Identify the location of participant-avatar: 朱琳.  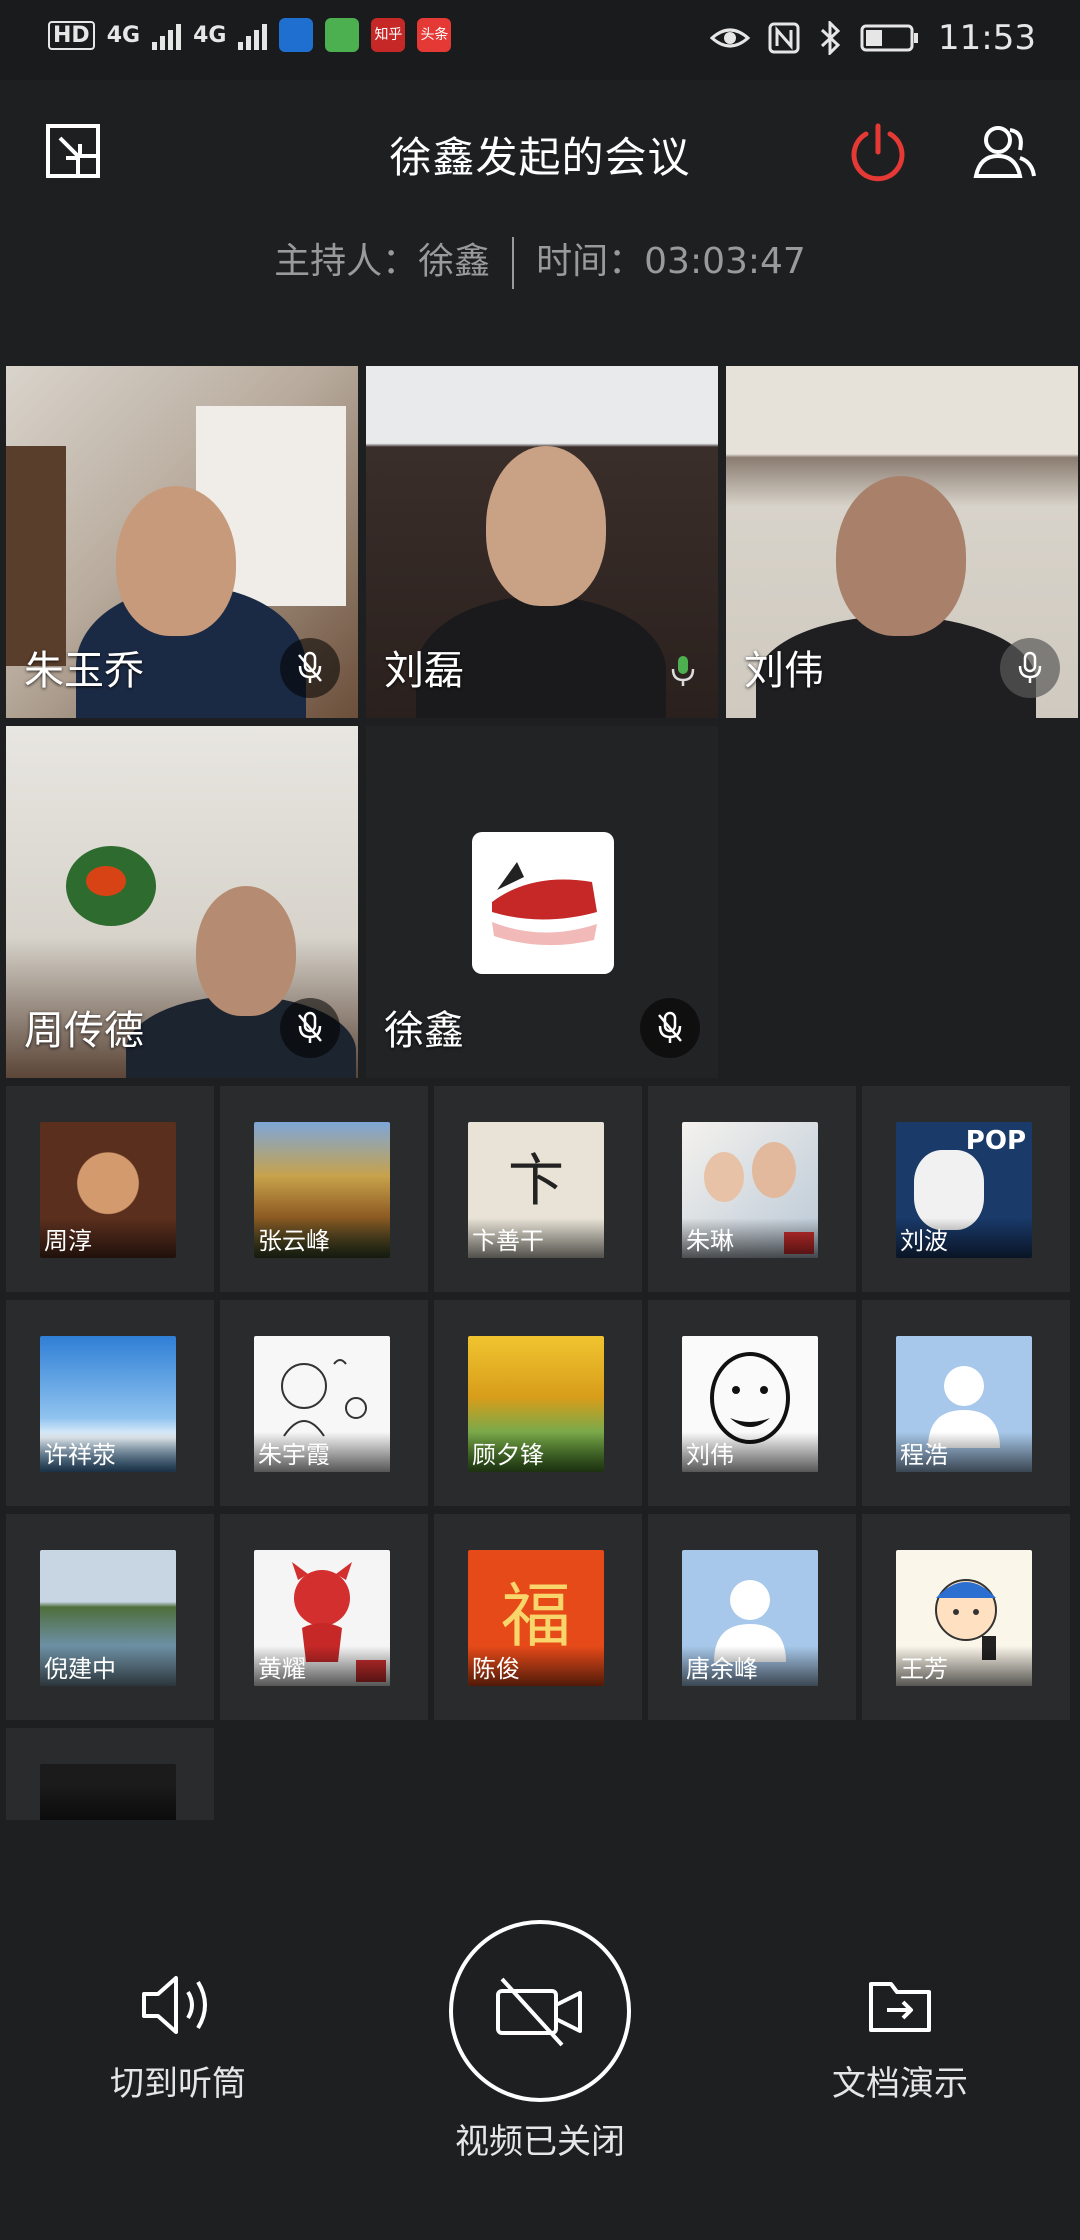
(750, 1190).